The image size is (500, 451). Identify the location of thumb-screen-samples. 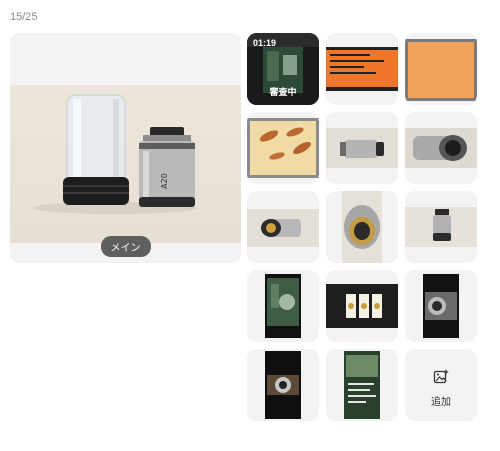
(362, 306).